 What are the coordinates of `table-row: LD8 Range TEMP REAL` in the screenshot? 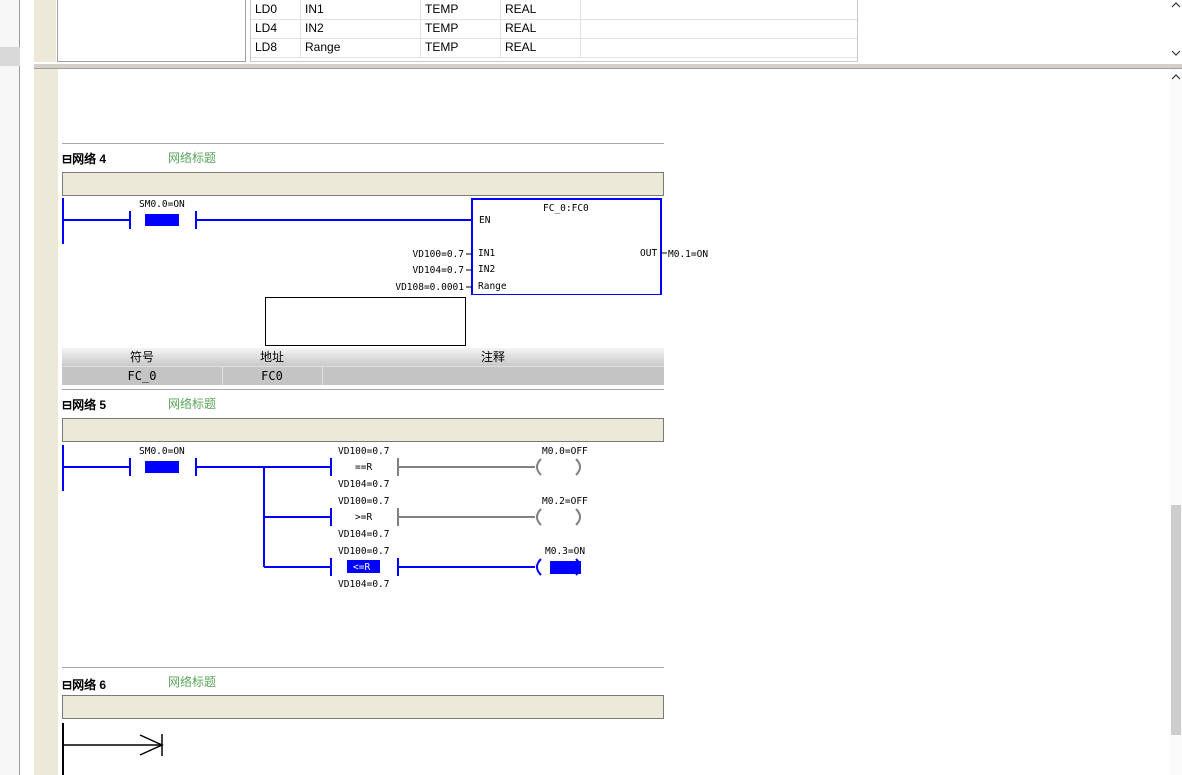 It's located at (554, 48).